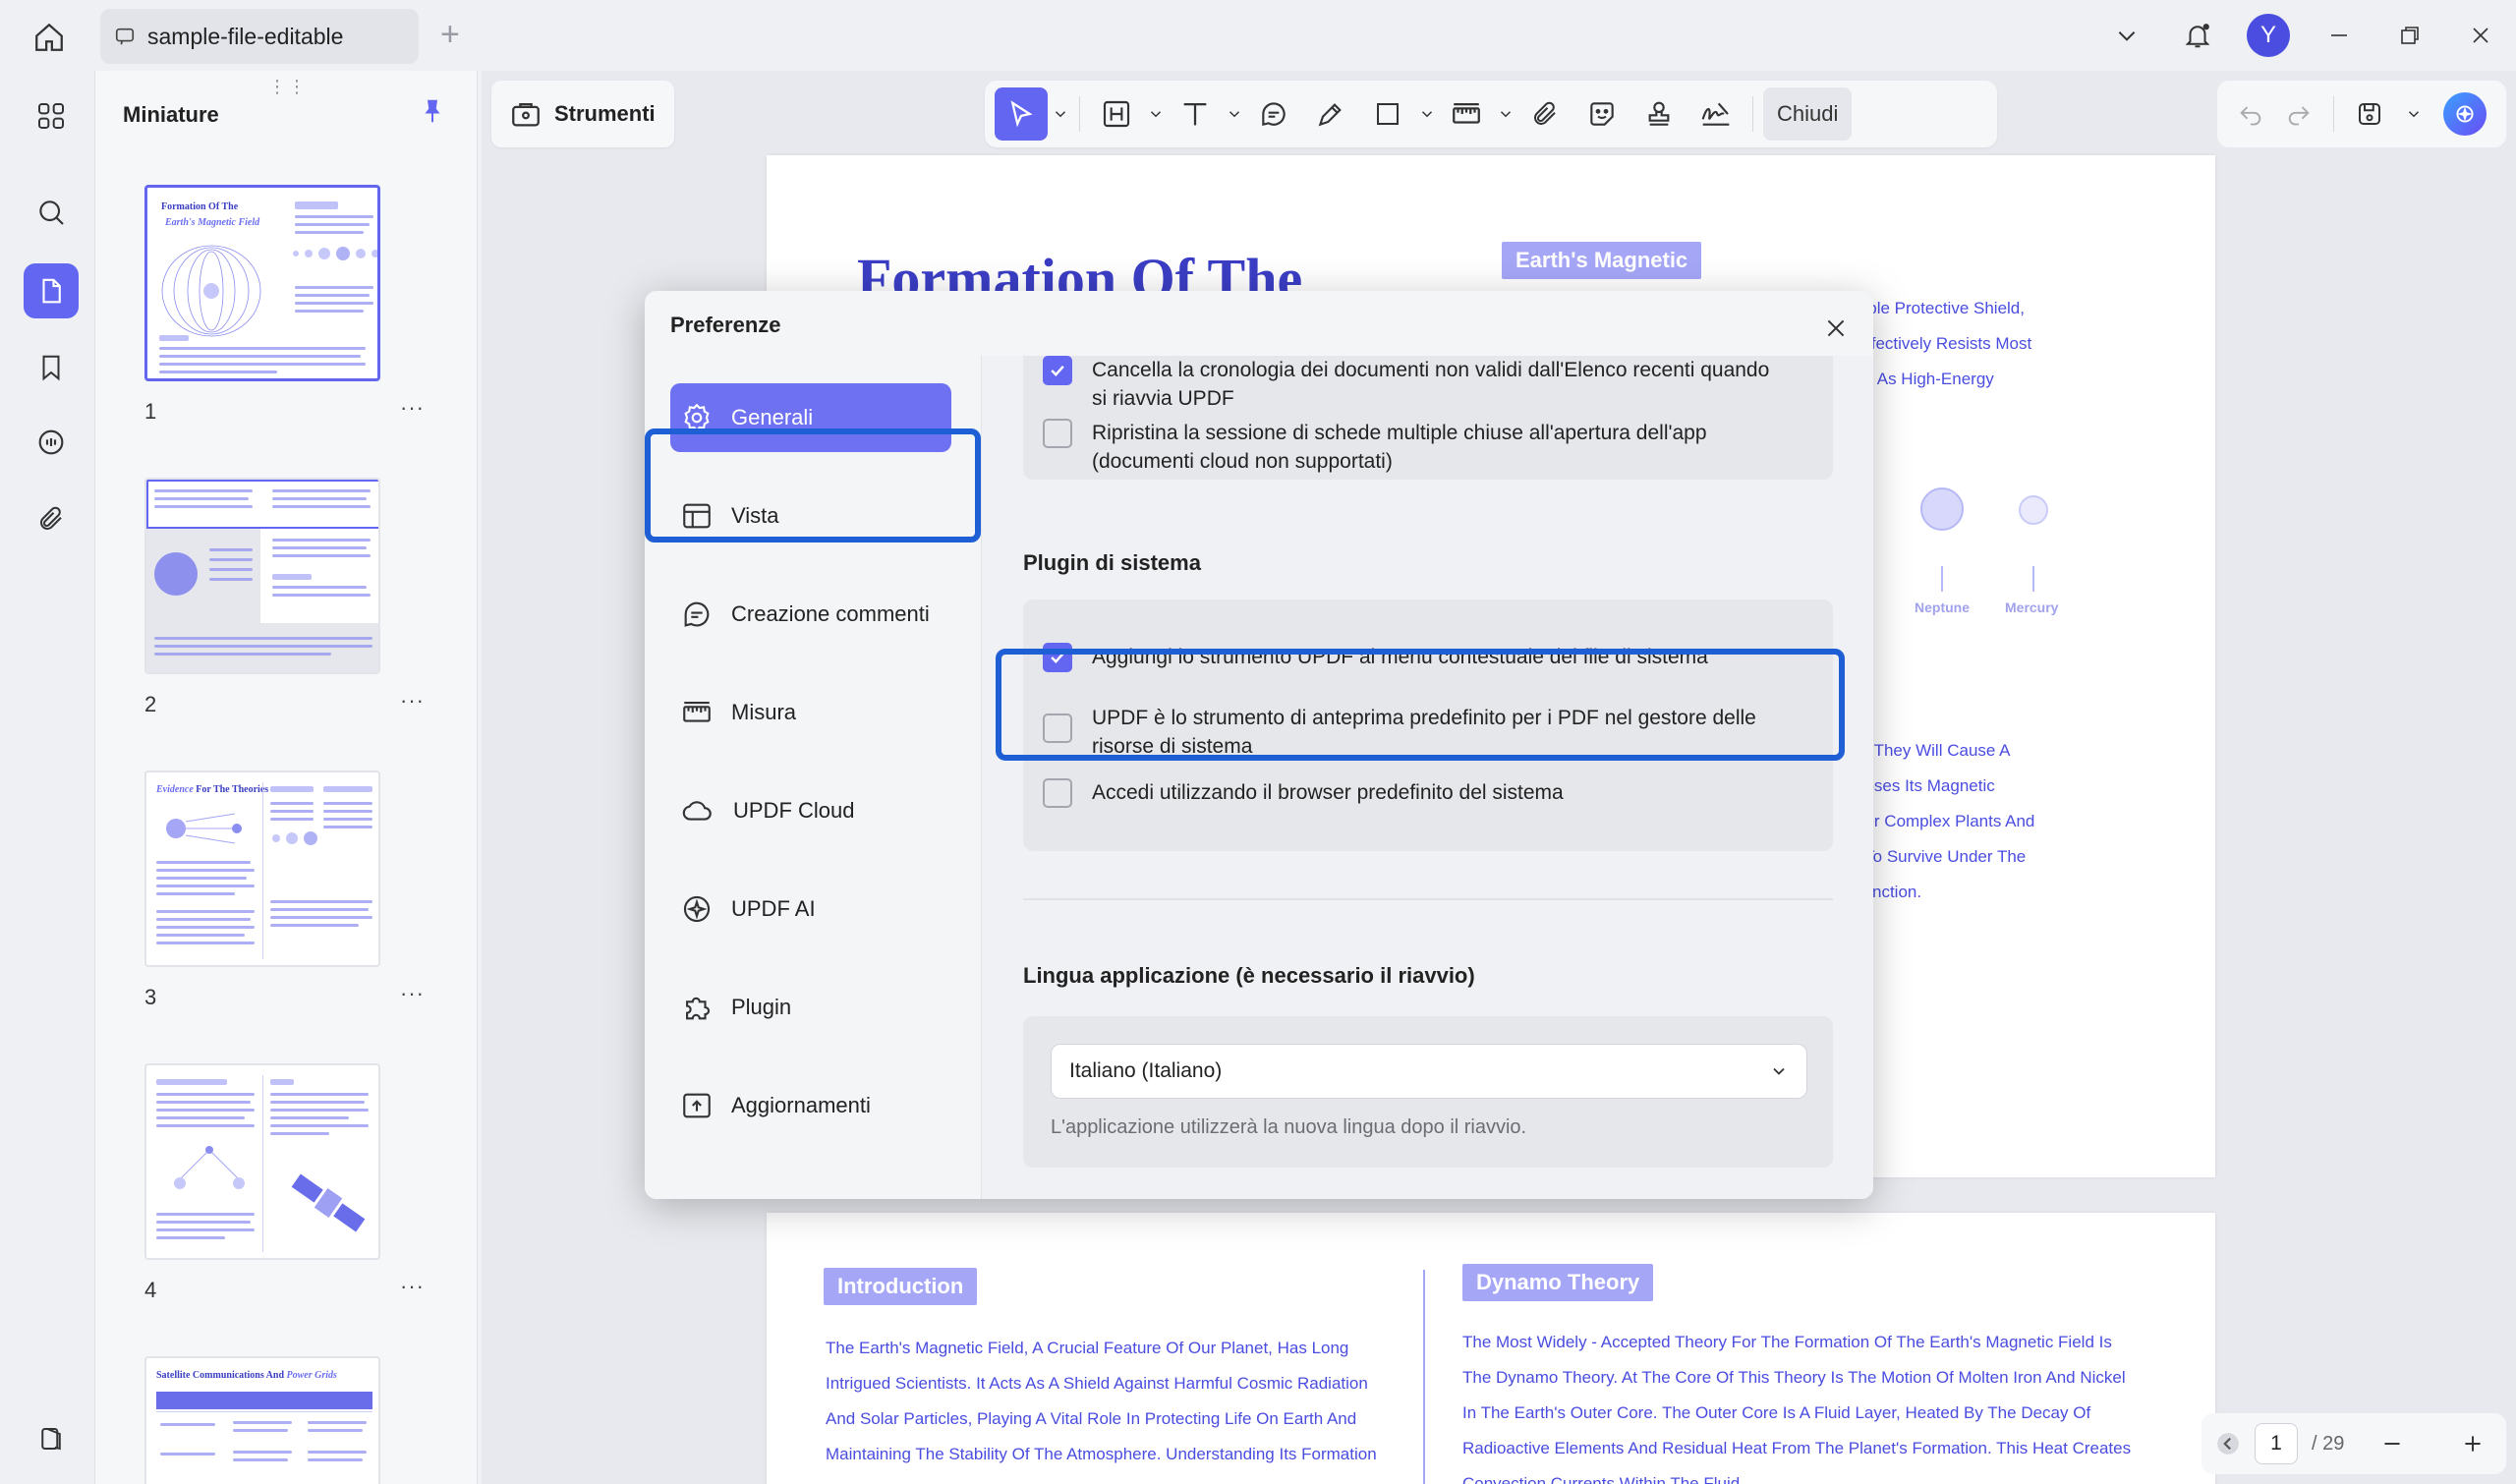 This screenshot has height=1484, width=2516. I want to click on pin-icon, so click(432, 111).